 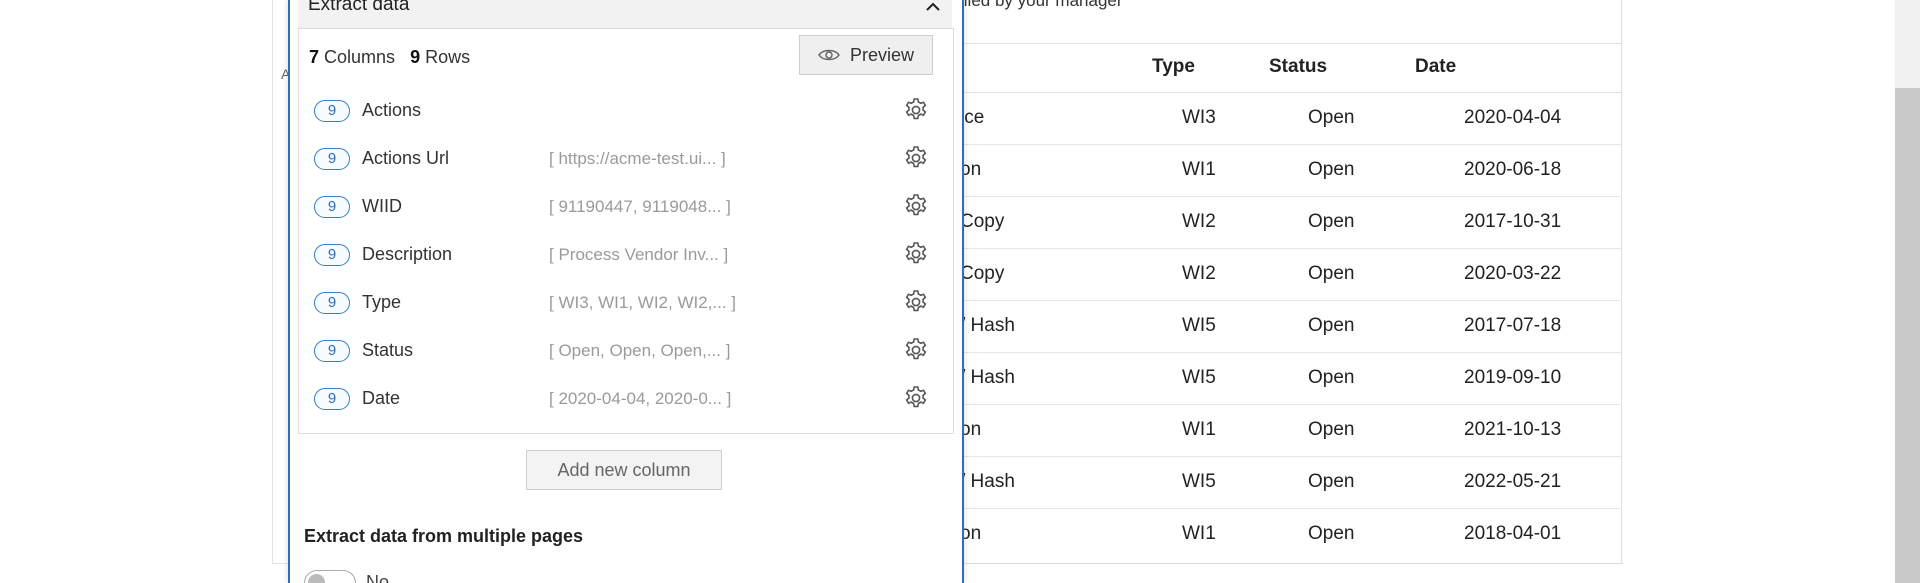 I want to click on column-item: 9 Type [ WI3, WI1, WI2, WI2,... ], so click(x=626, y=304).